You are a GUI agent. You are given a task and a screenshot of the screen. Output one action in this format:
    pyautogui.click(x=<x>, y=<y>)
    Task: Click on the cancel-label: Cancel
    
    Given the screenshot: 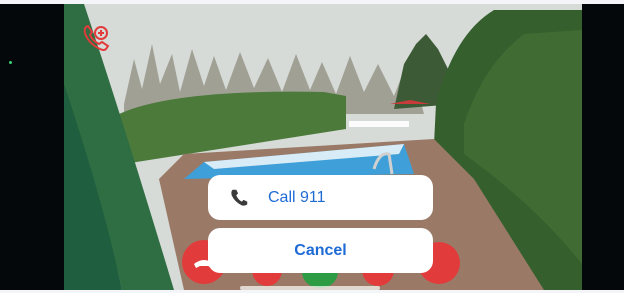 What is the action you would take?
    pyautogui.click(x=320, y=250)
    